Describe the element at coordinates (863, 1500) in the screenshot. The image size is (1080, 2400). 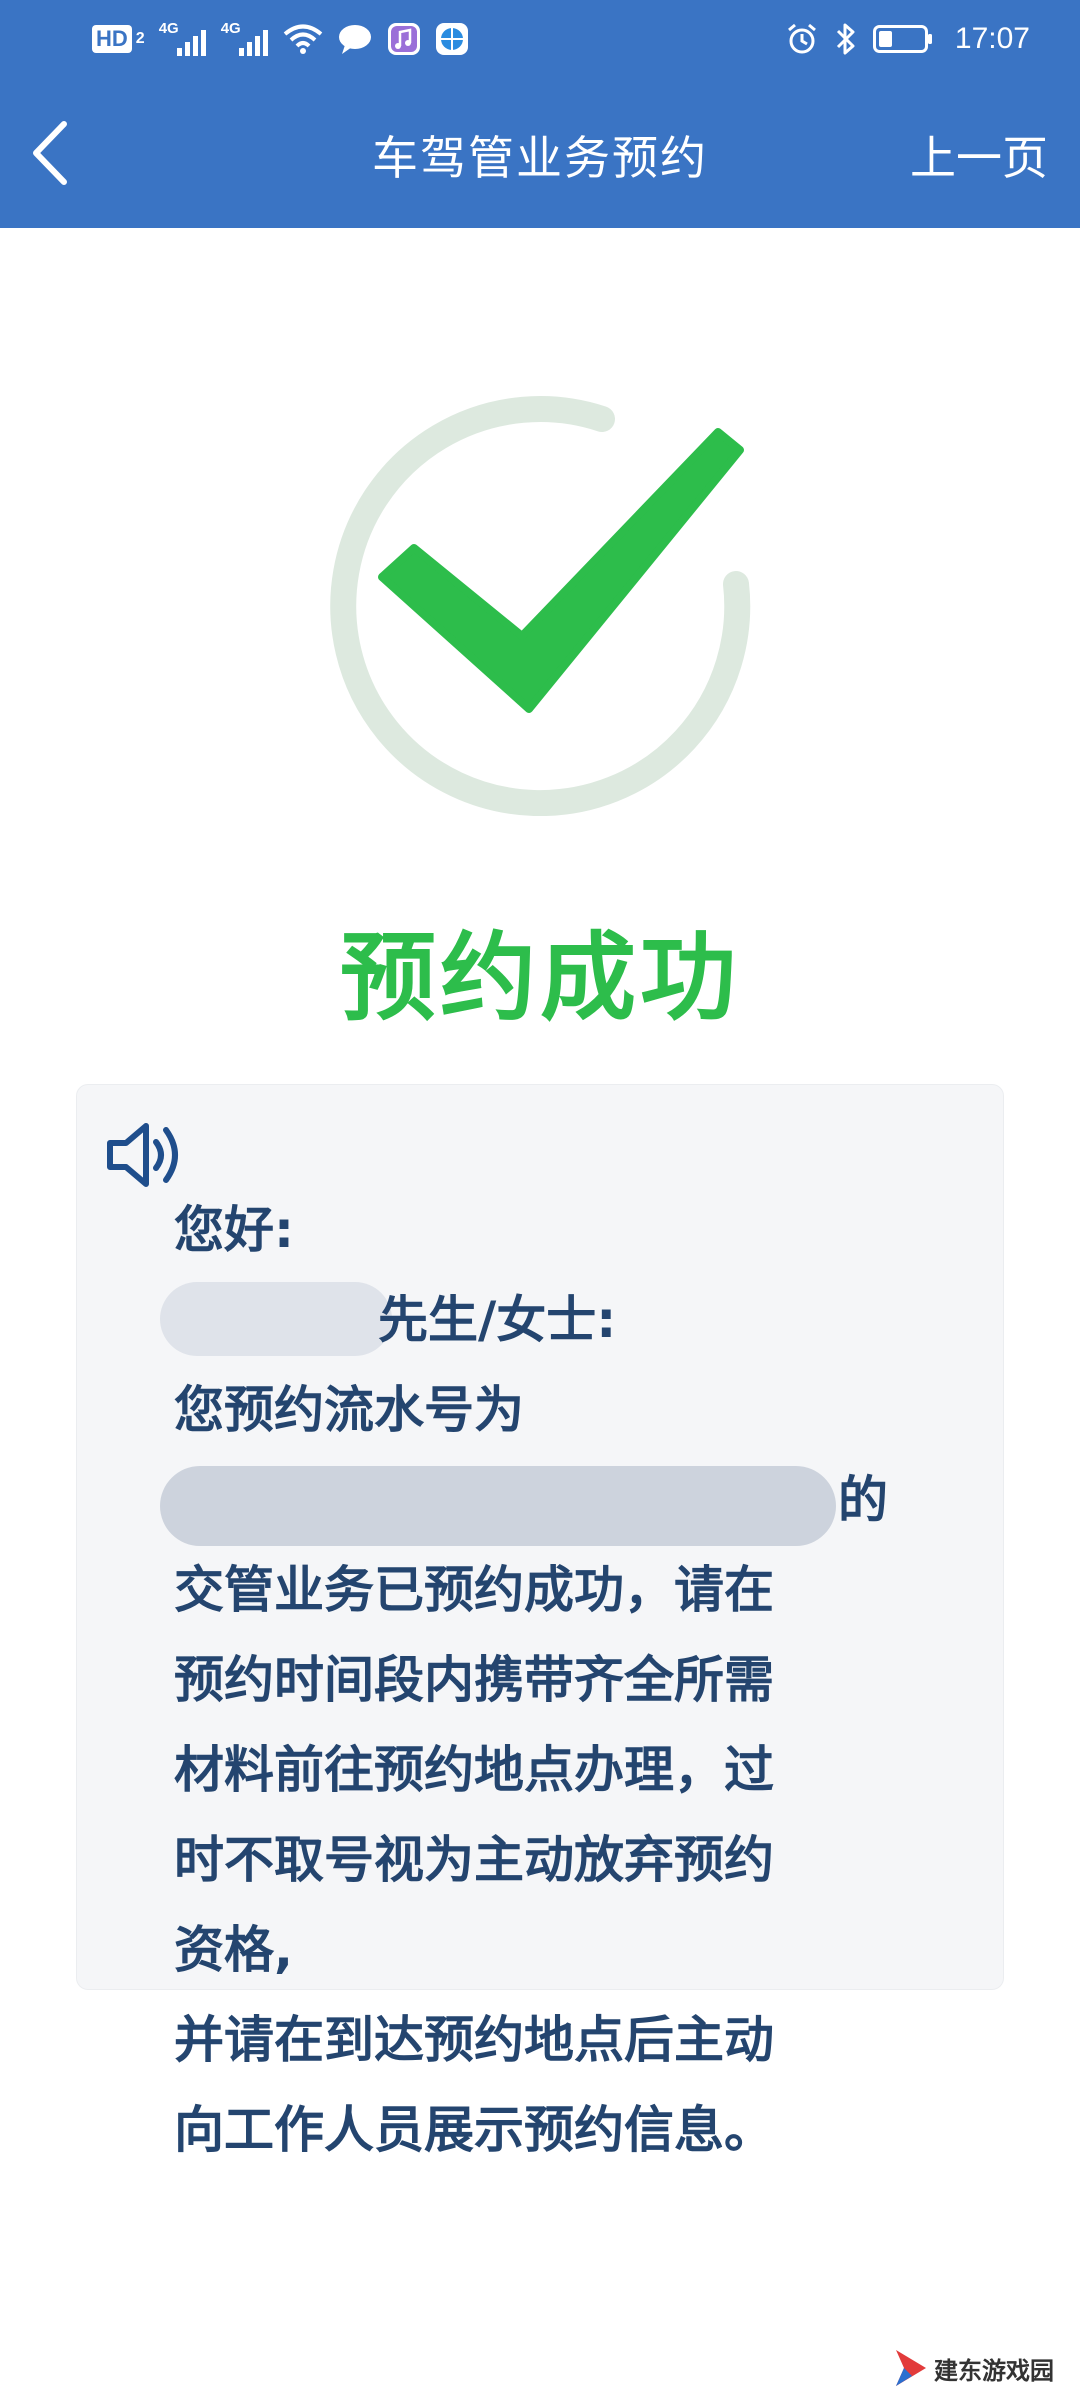
I see `serial-suffix-text: 的` at that location.